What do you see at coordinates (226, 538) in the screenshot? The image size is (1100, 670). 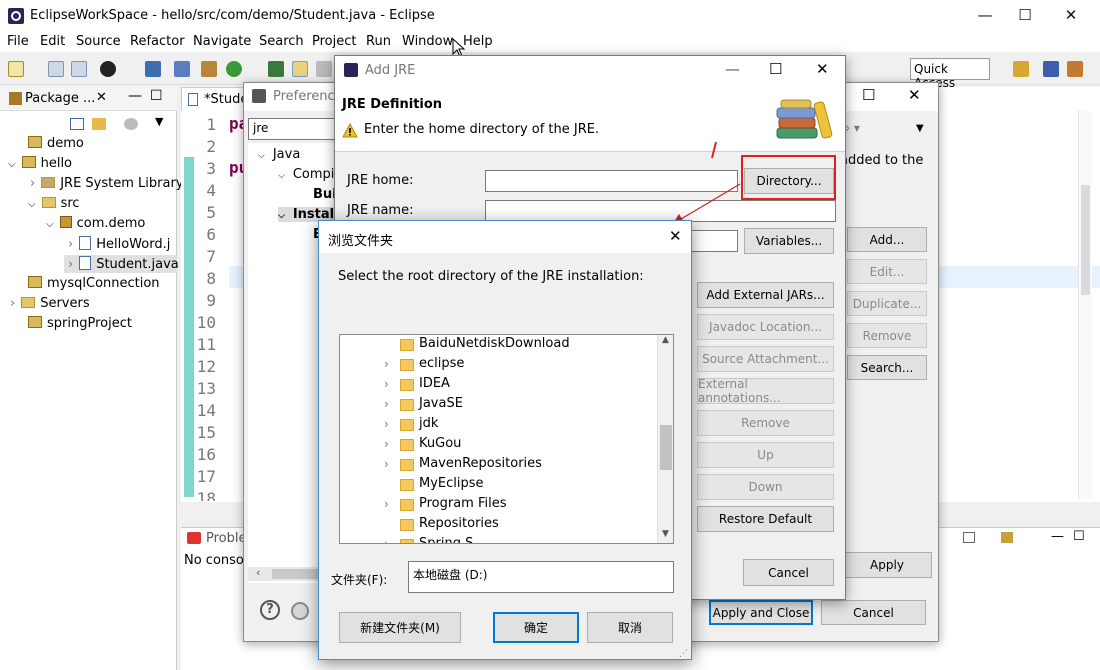 I see `problems-tab-label: Proble` at bounding box center [226, 538].